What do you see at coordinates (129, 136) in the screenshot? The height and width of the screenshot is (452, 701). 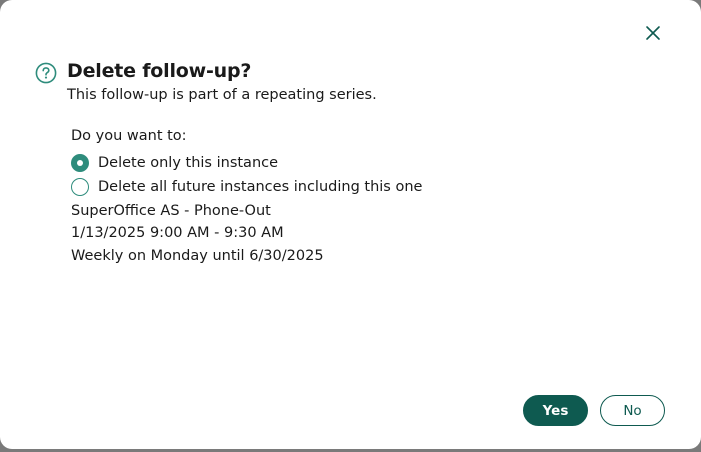 I see `question-label: Do you want to:` at bounding box center [129, 136].